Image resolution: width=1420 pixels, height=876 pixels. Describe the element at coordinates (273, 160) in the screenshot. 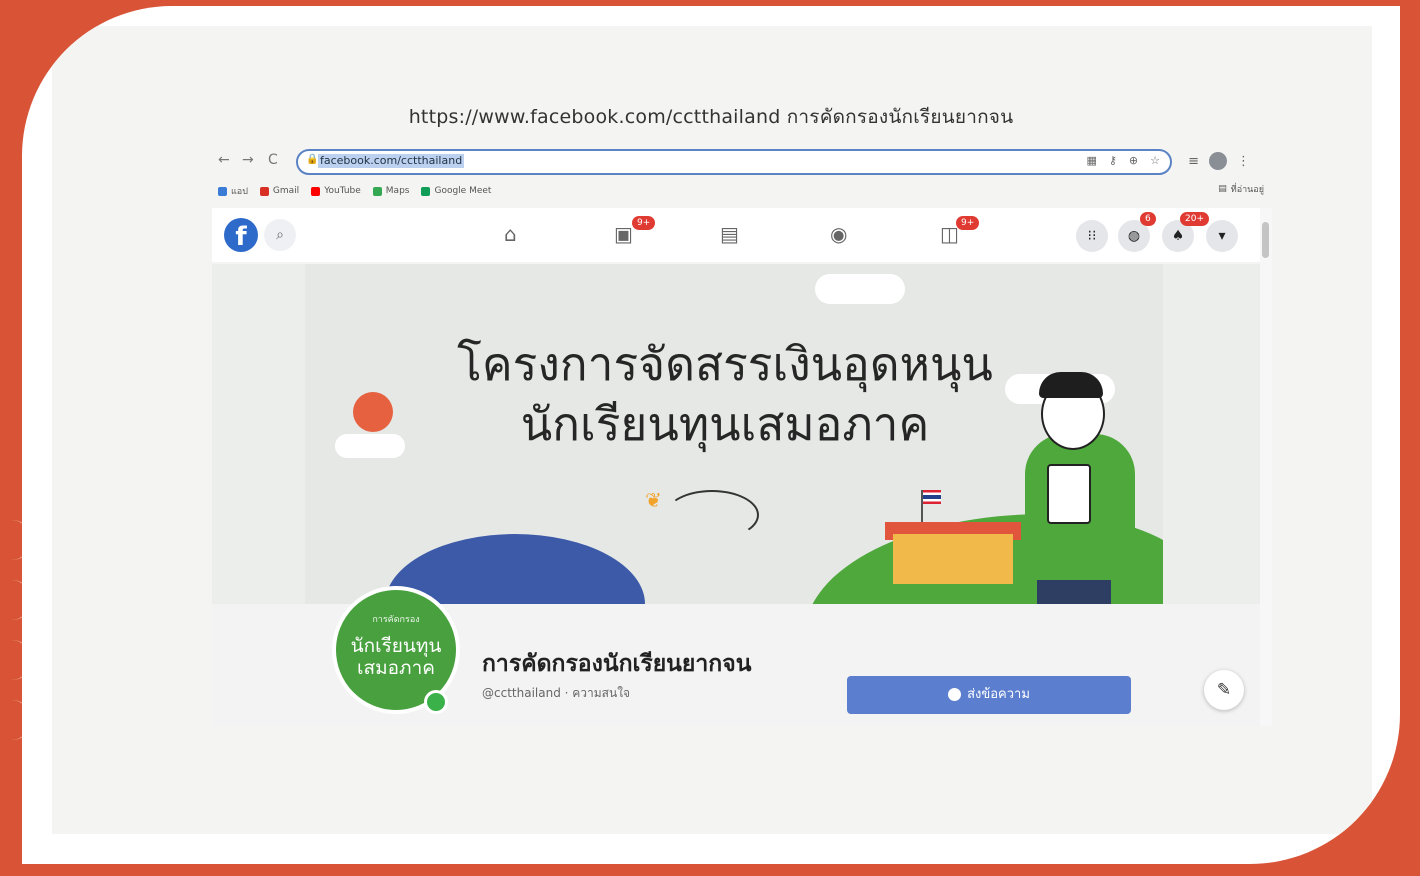

I see `reload-button: C` at that location.